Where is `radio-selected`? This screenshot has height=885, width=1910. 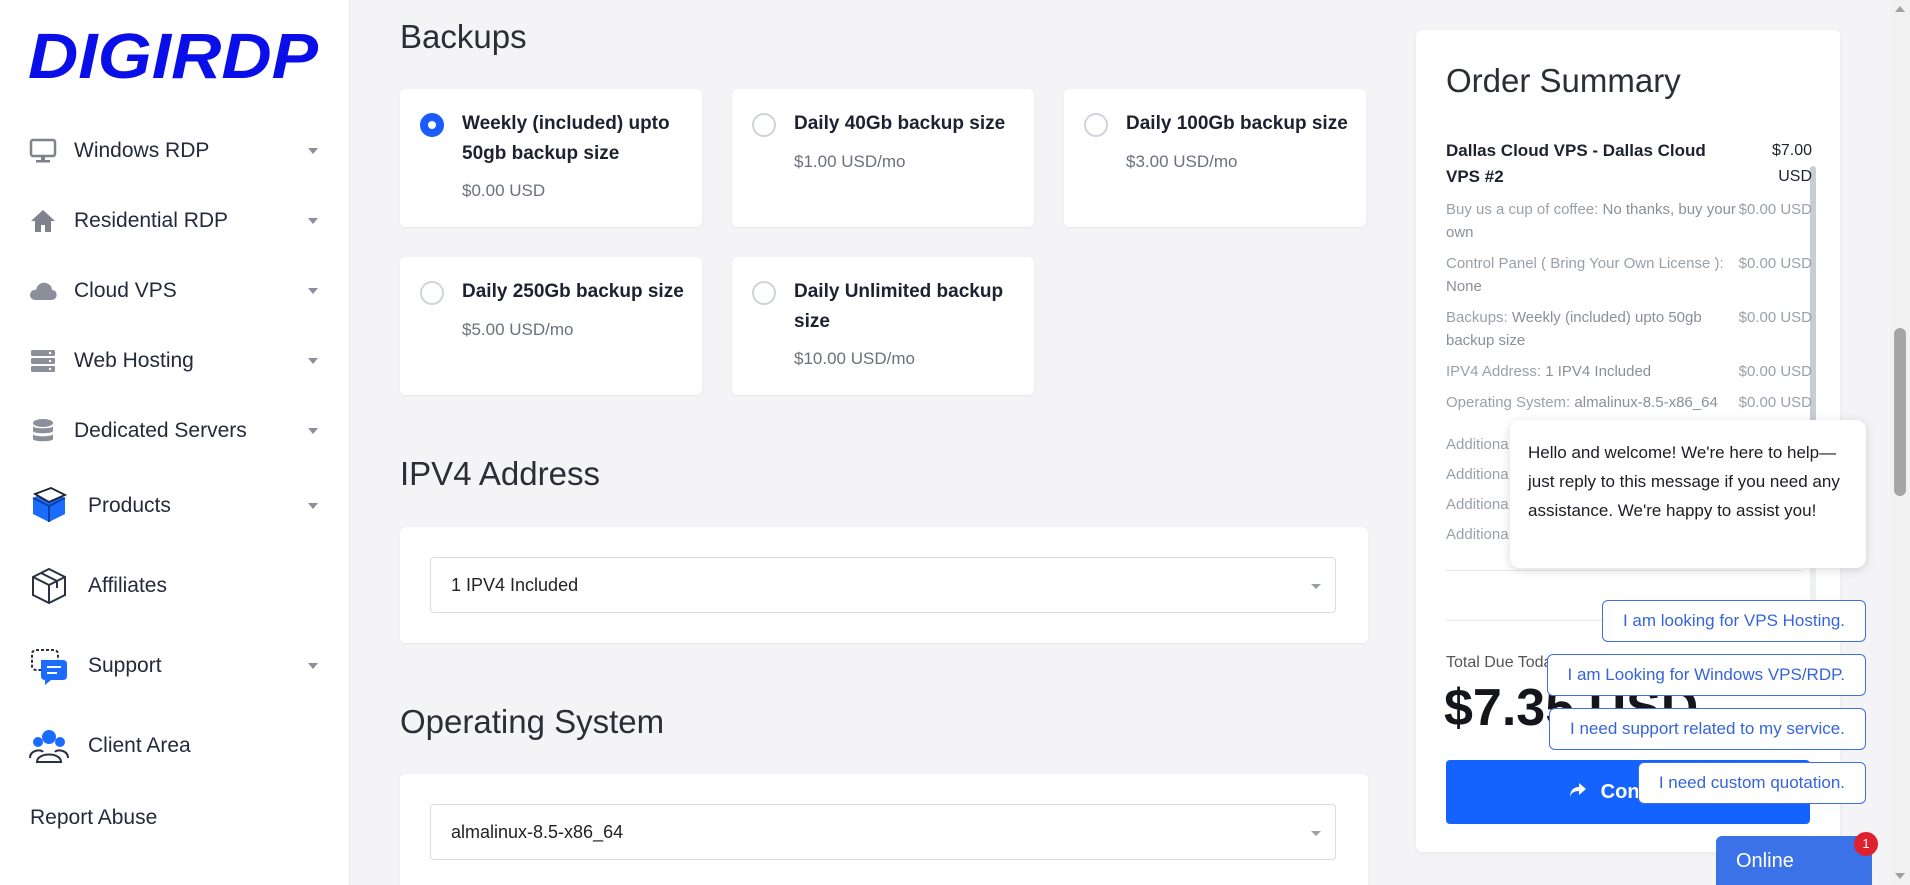
radio-selected is located at coordinates (432, 125).